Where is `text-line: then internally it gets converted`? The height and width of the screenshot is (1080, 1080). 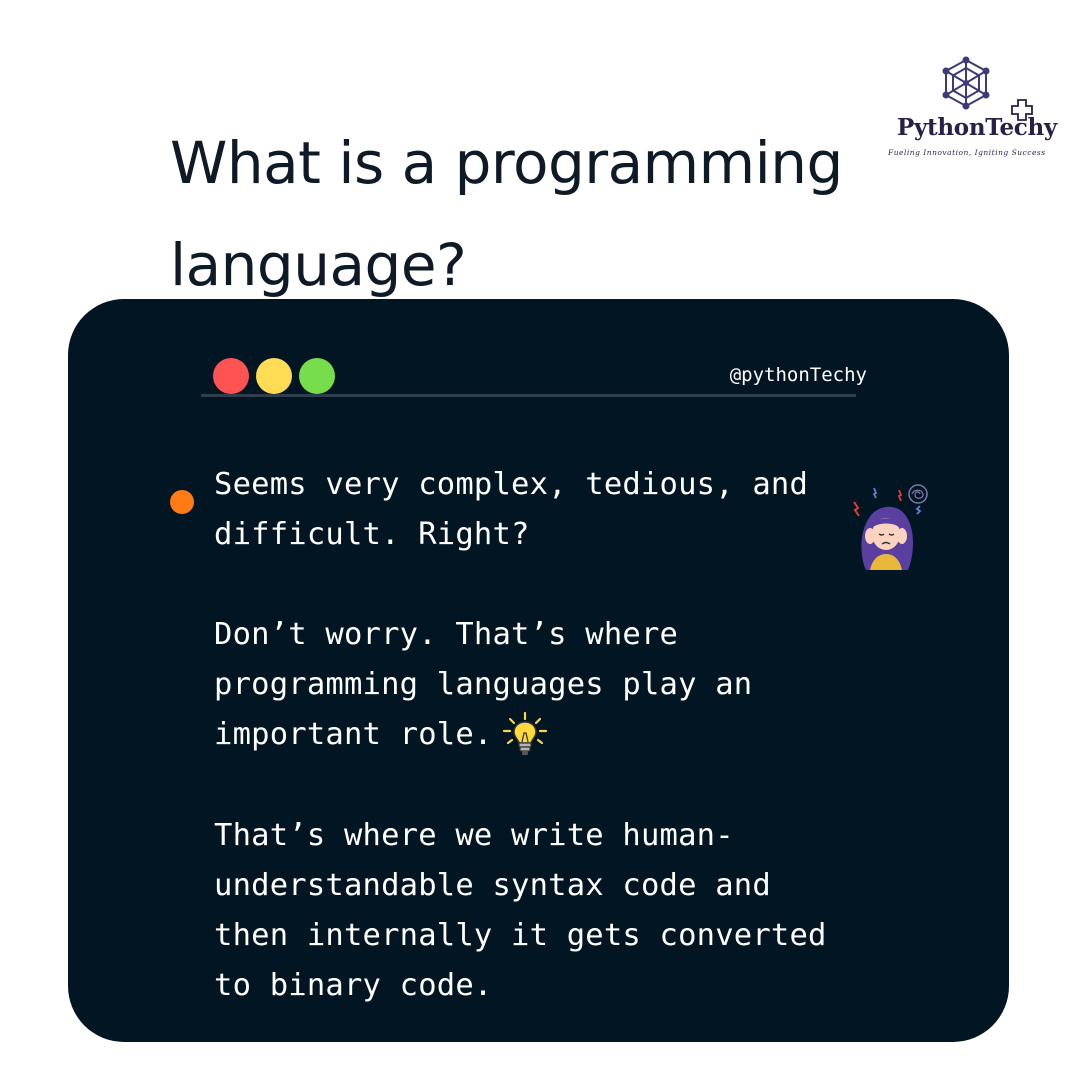 text-line: then internally it gets converted is located at coordinates (520, 935).